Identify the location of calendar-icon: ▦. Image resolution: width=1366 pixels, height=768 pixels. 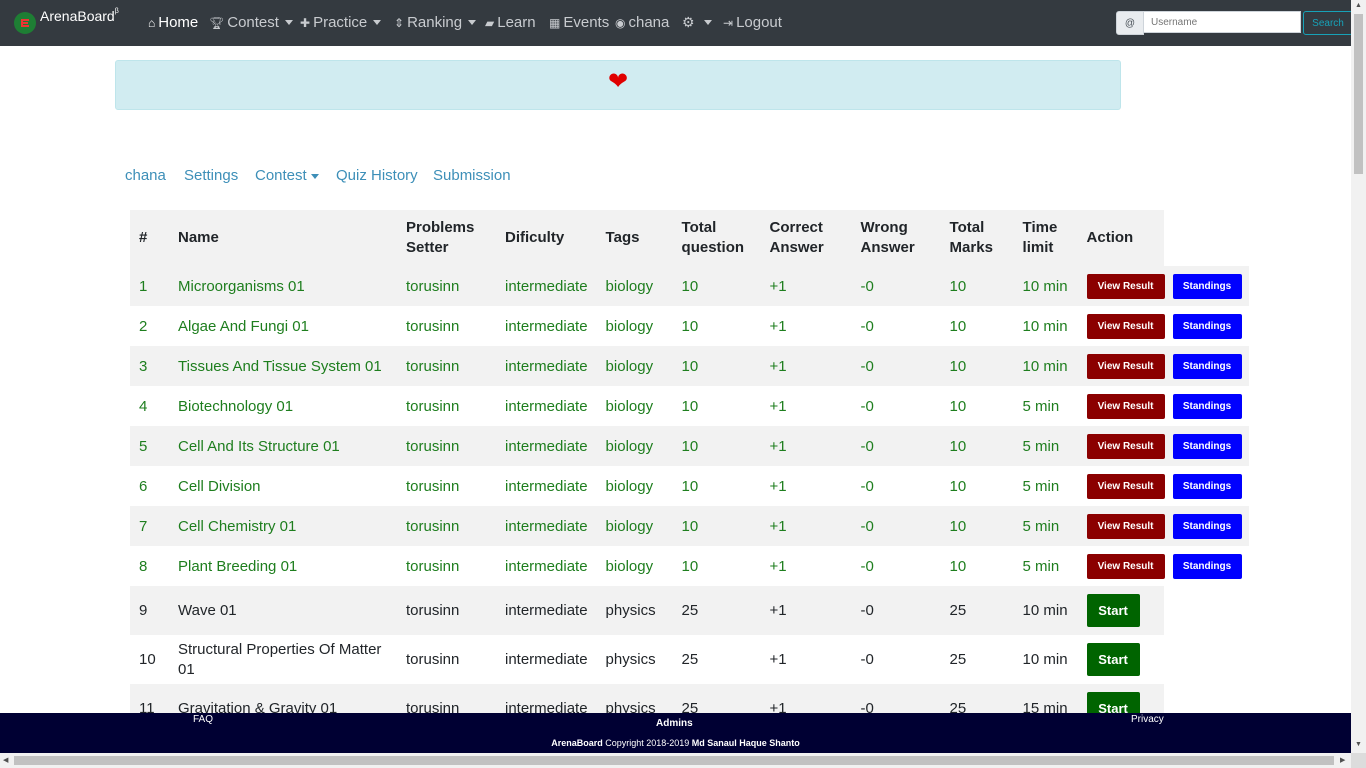
(555, 22).